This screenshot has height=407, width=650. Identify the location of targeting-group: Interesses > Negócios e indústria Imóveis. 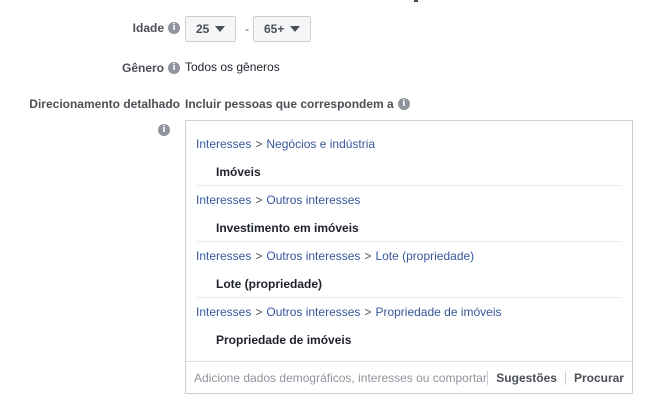
(409, 158).